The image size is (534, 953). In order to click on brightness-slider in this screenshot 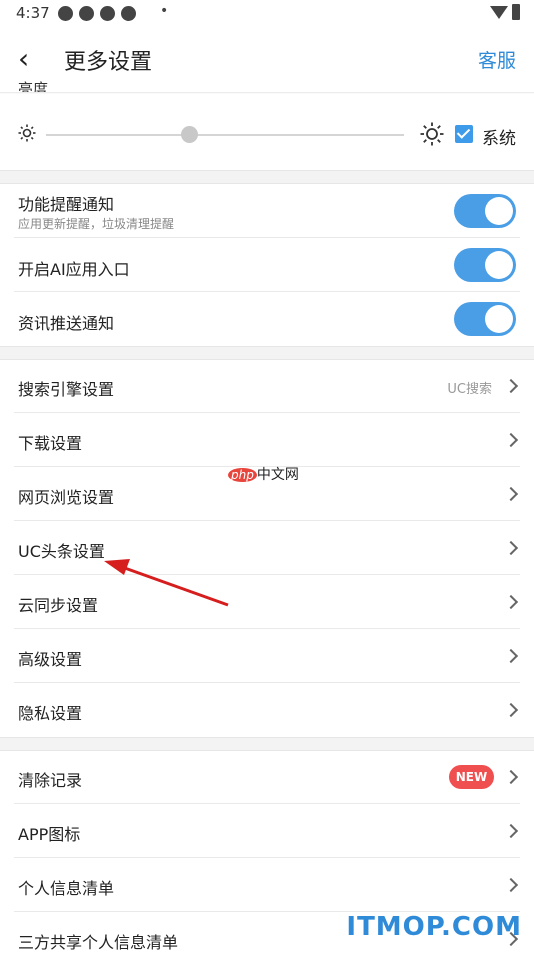, I will do `click(225, 135)`.